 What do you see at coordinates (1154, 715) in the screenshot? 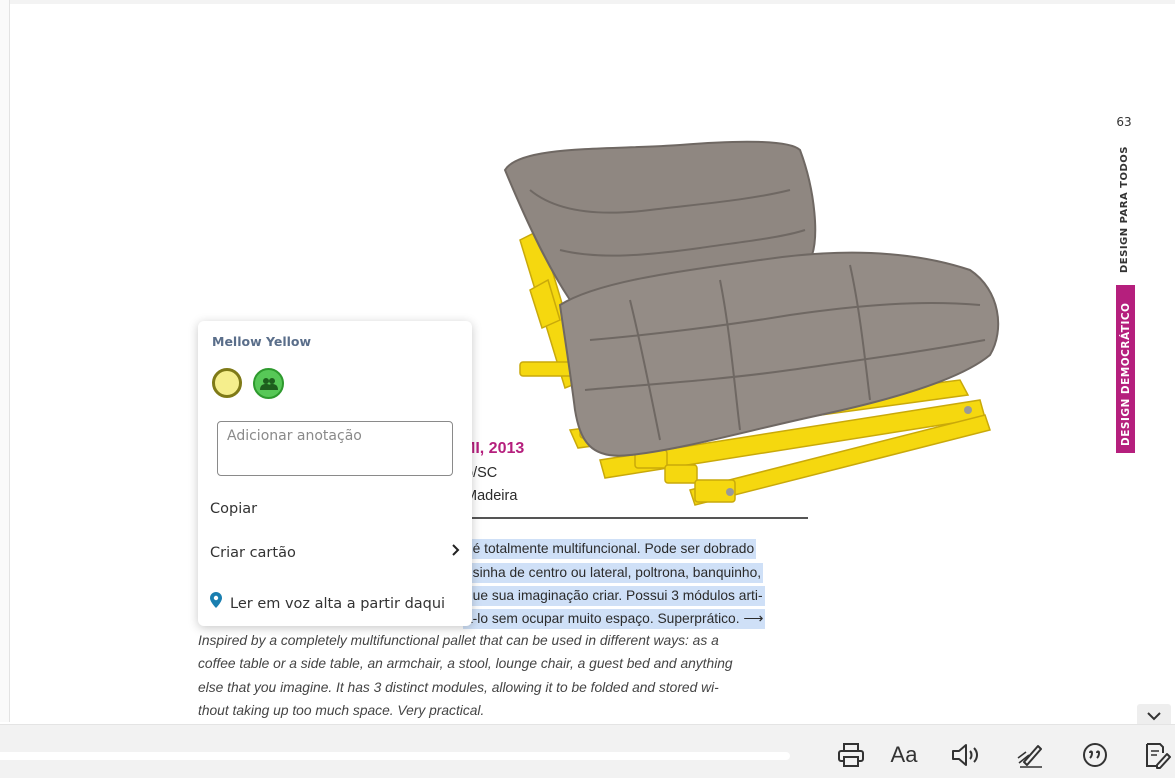
I see `chevron-down-icon` at bounding box center [1154, 715].